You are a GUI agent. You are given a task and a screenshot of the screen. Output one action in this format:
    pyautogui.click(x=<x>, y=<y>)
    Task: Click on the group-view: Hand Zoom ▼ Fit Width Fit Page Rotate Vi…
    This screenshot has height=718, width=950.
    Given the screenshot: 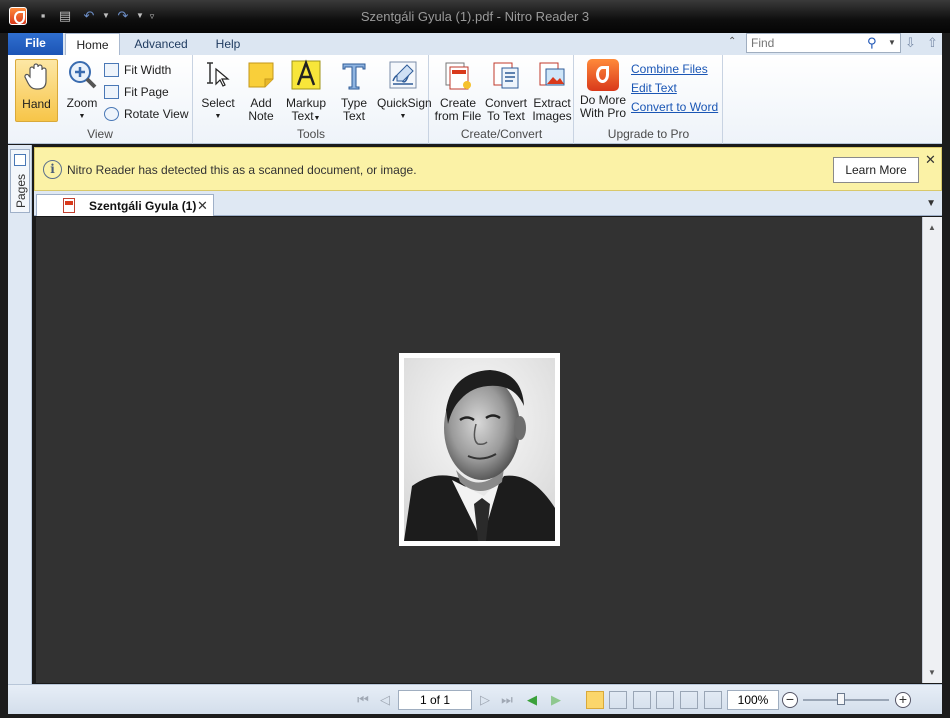 What is the action you would take?
    pyautogui.click(x=100, y=99)
    